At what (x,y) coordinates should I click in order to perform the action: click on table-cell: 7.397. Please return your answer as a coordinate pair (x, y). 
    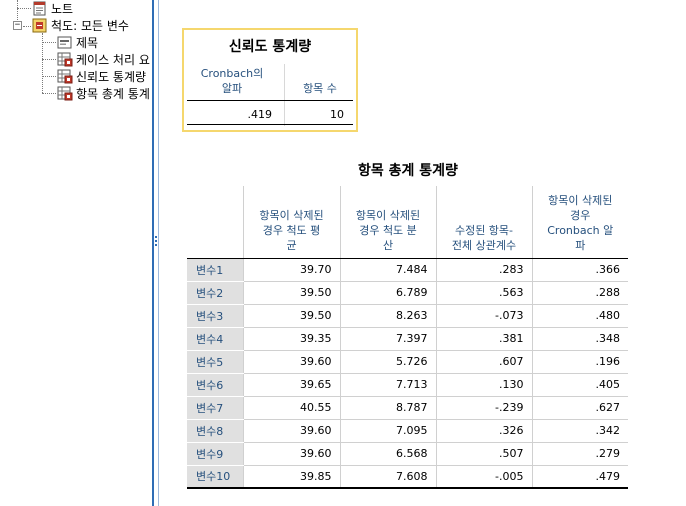
    Looking at the image, I should click on (387, 339).